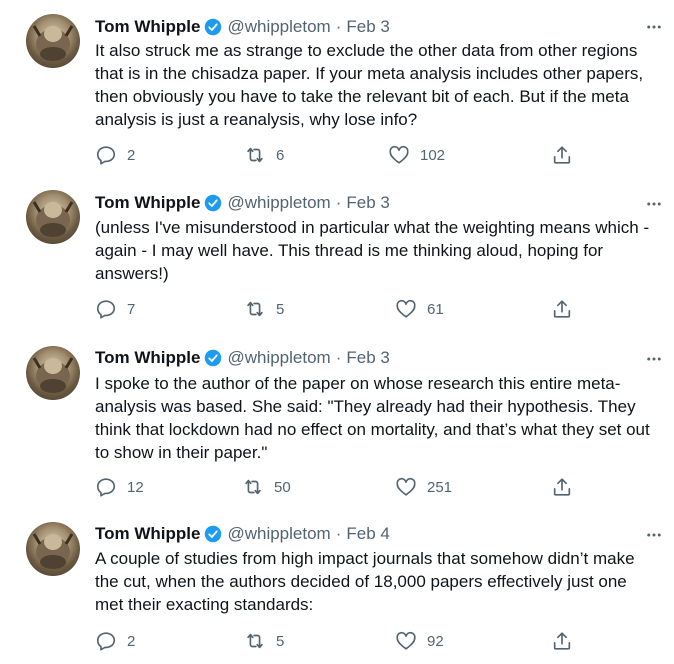 The height and width of the screenshot is (664, 674). What do you see at coordinates (280, 155) in the screenshot?
I see `retweet-count: 6` at bounding box center [280, 155].